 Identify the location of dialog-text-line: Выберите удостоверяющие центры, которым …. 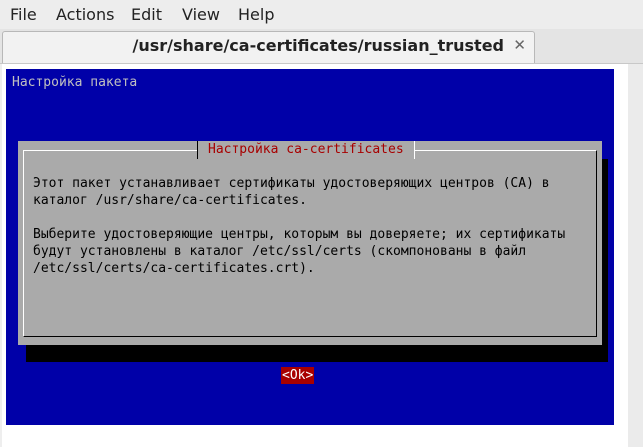
(299, 234).